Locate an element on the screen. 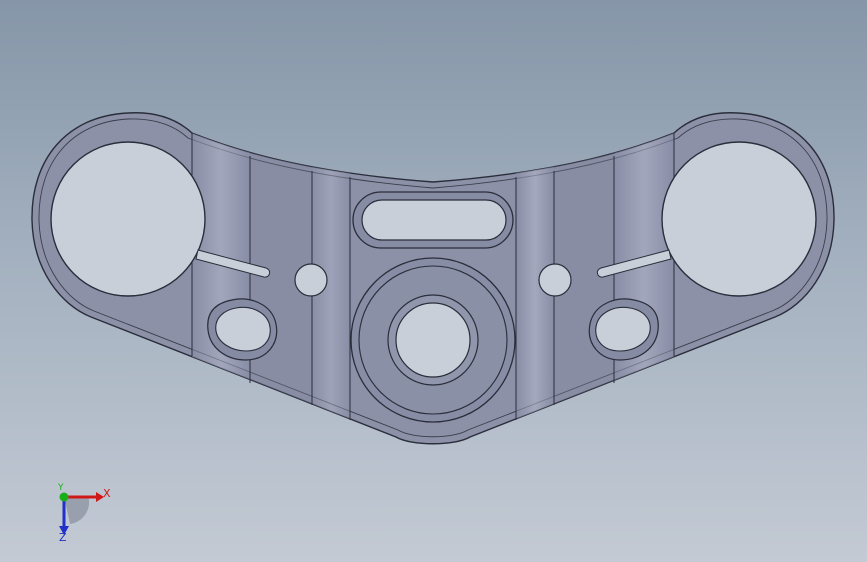  right-bolt-hole is located at coordinates (555, 280).